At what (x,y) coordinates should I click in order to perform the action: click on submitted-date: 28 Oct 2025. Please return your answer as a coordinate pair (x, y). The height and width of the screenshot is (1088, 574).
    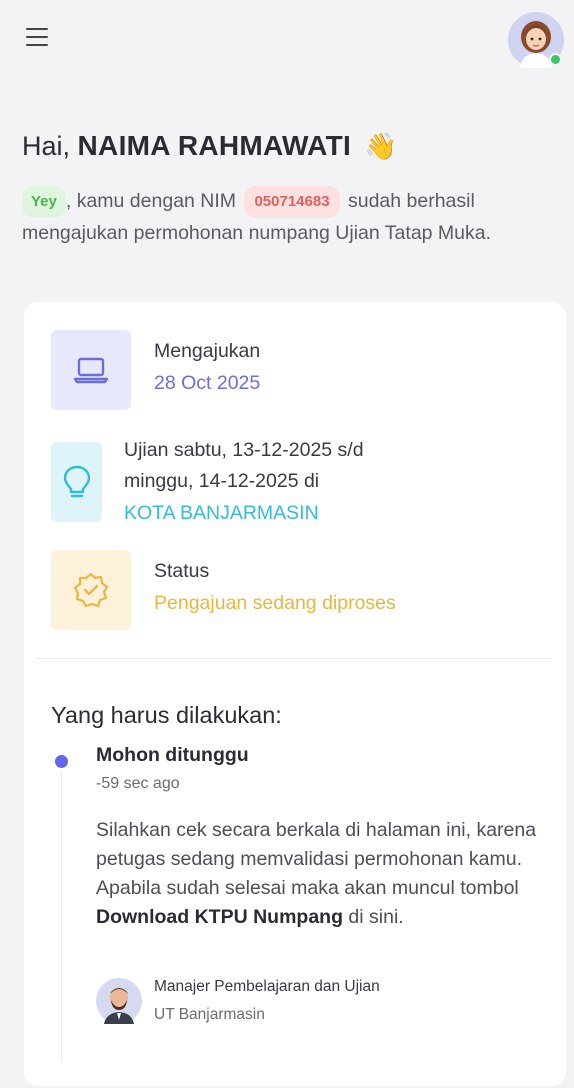
    Looking at the image, I should click on (207, 383).